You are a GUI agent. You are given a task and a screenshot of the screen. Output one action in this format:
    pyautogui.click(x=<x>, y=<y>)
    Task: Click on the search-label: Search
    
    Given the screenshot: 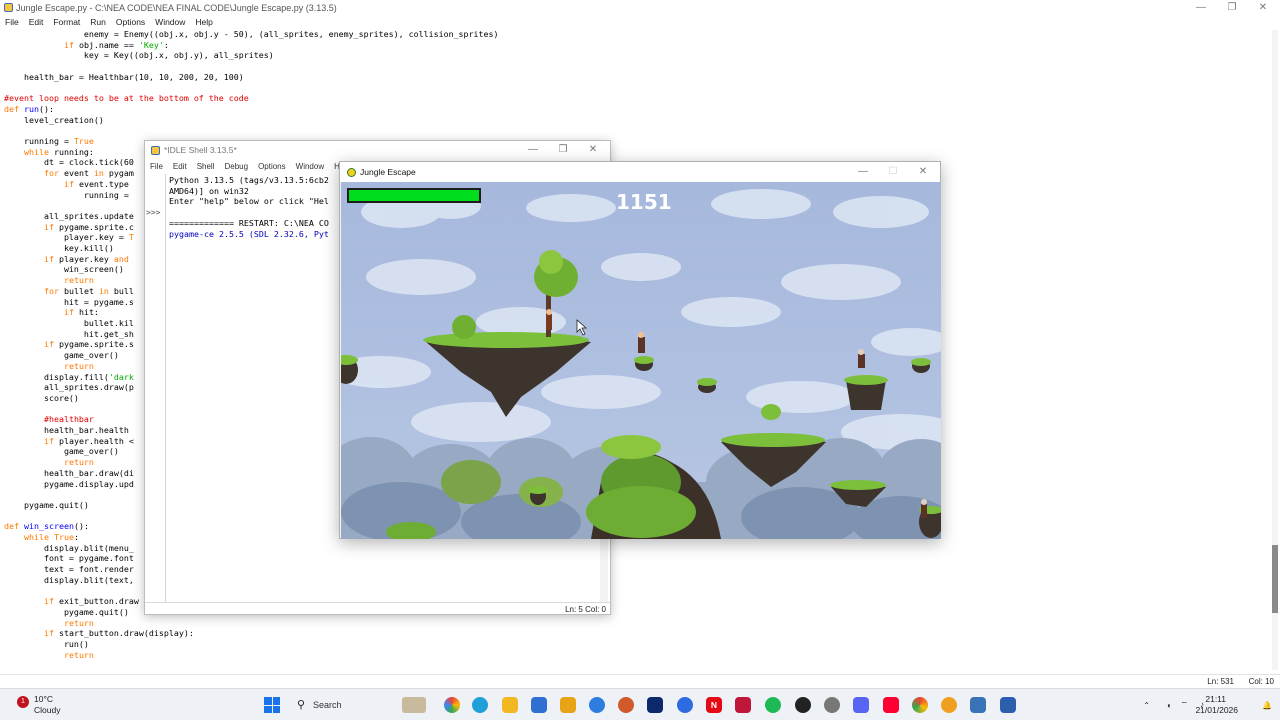 What is the action you would take?
    pyautogui.click(x=327, y=705)
    